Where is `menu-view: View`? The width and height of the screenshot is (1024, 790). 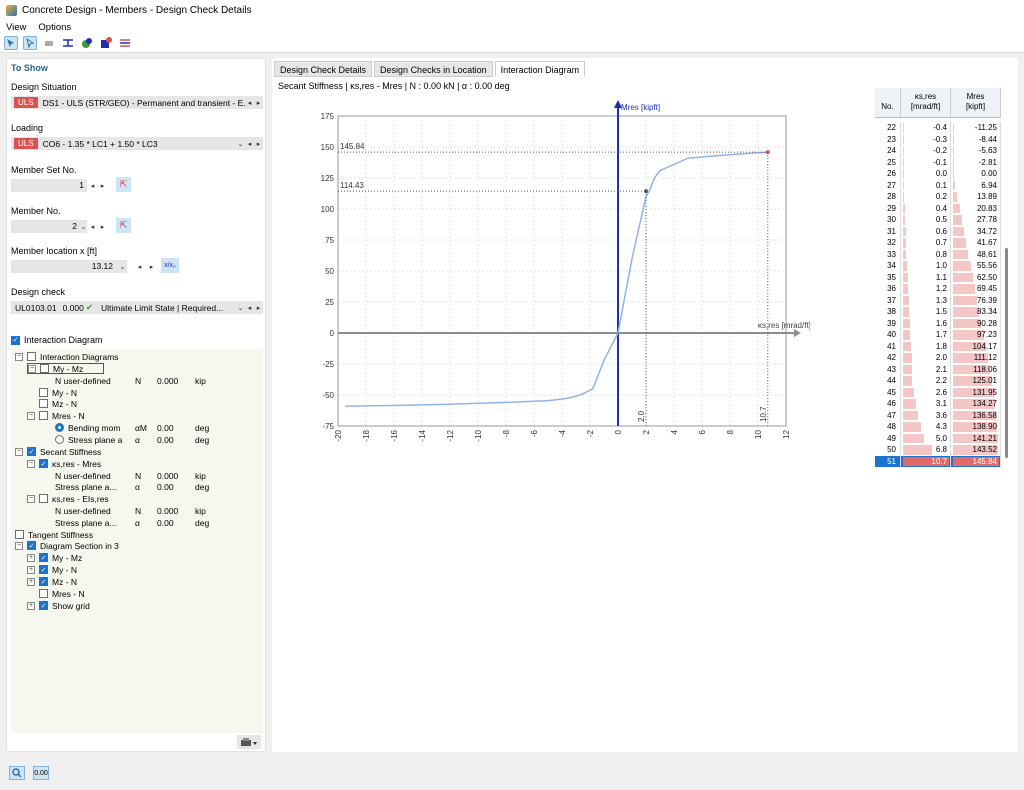
menu-view: View is located at coordinates (16, 27).